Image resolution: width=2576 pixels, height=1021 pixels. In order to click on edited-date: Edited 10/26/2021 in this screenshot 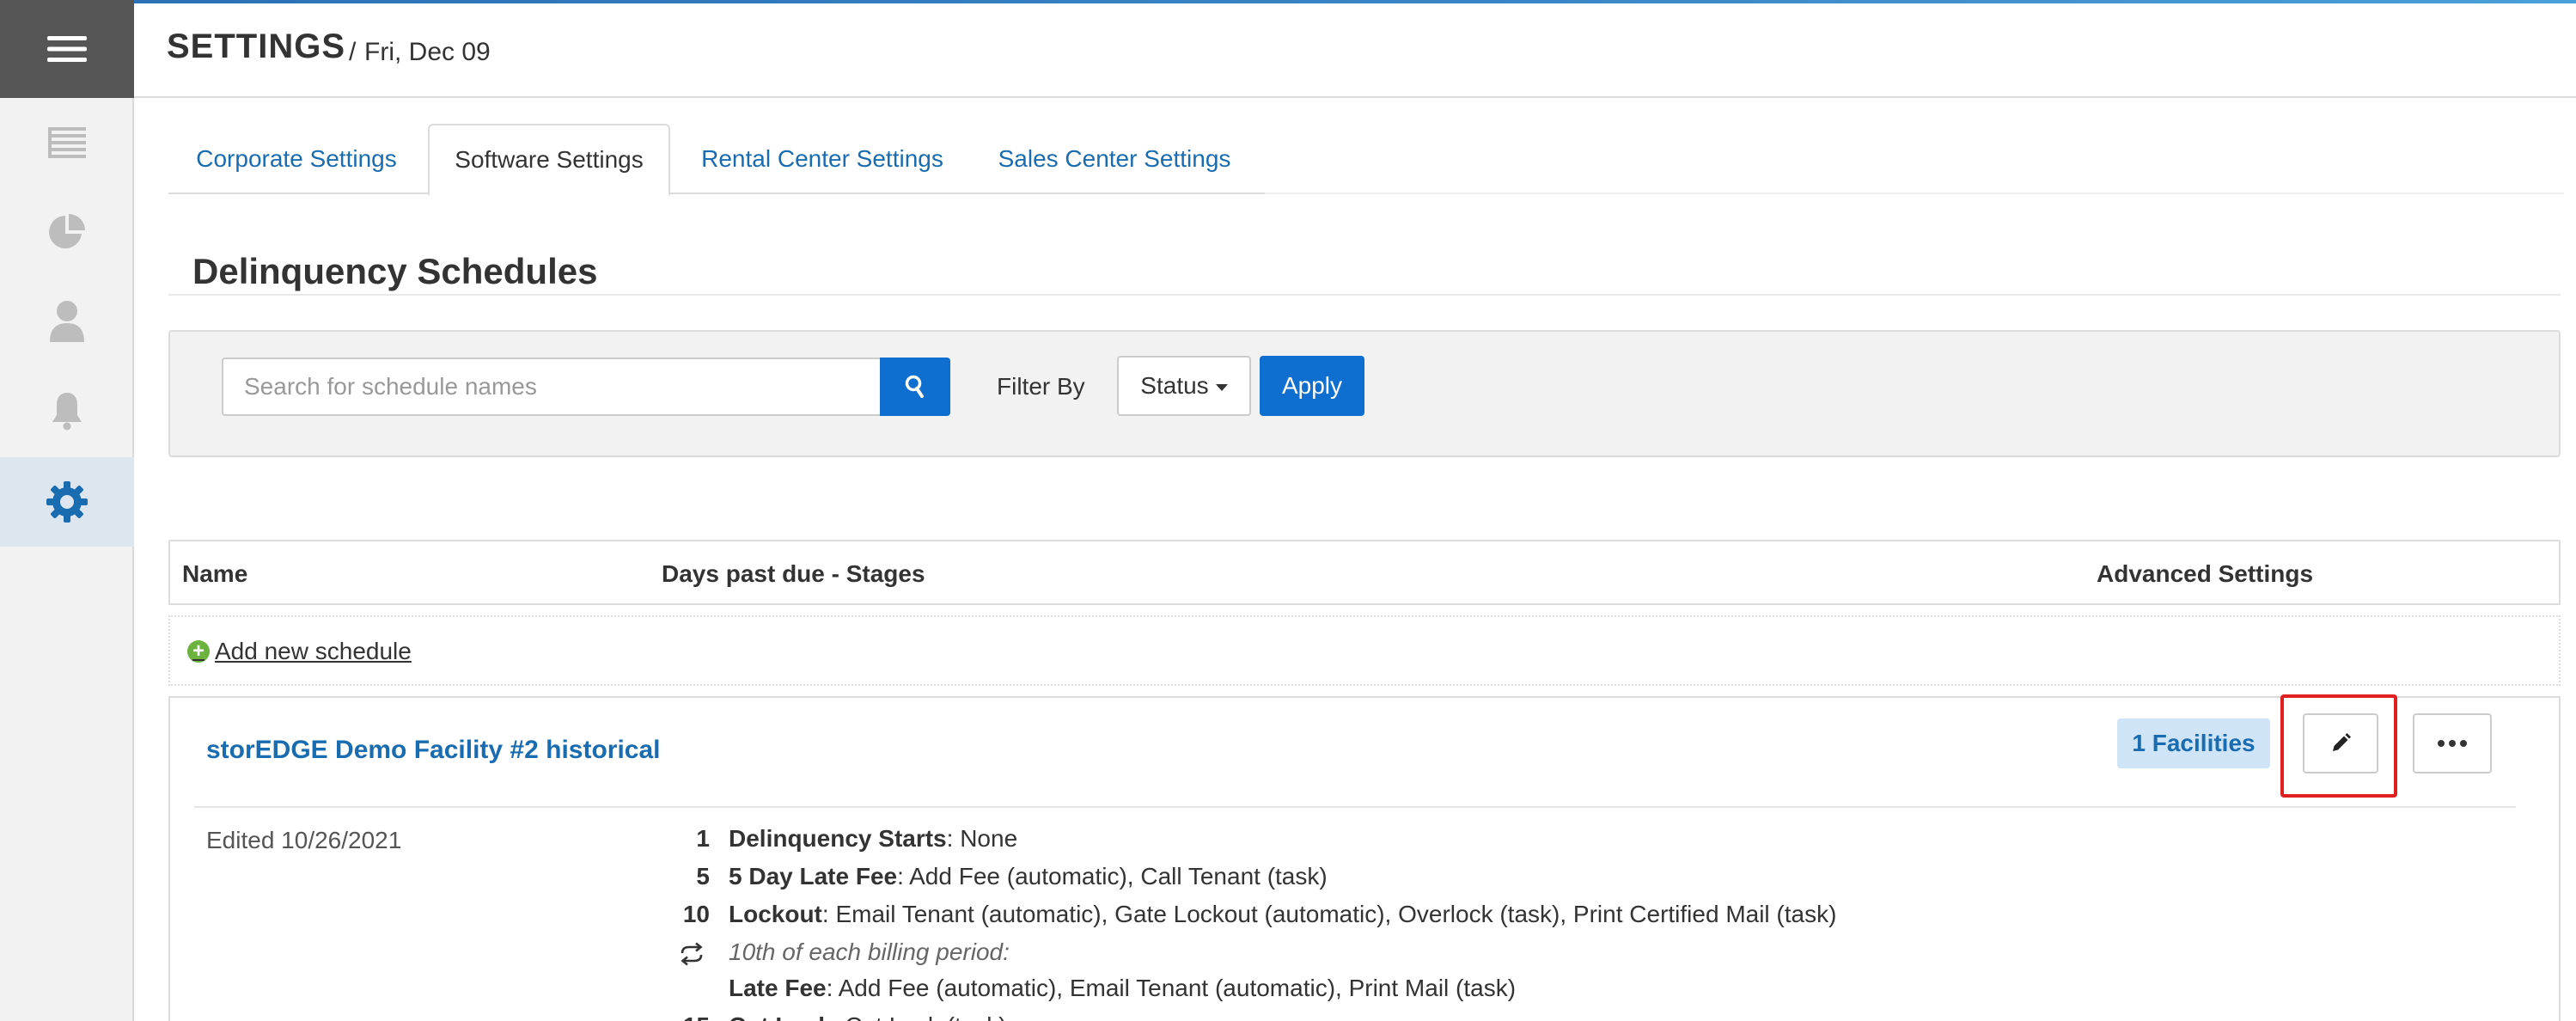, I will do `click(304, 840)`.